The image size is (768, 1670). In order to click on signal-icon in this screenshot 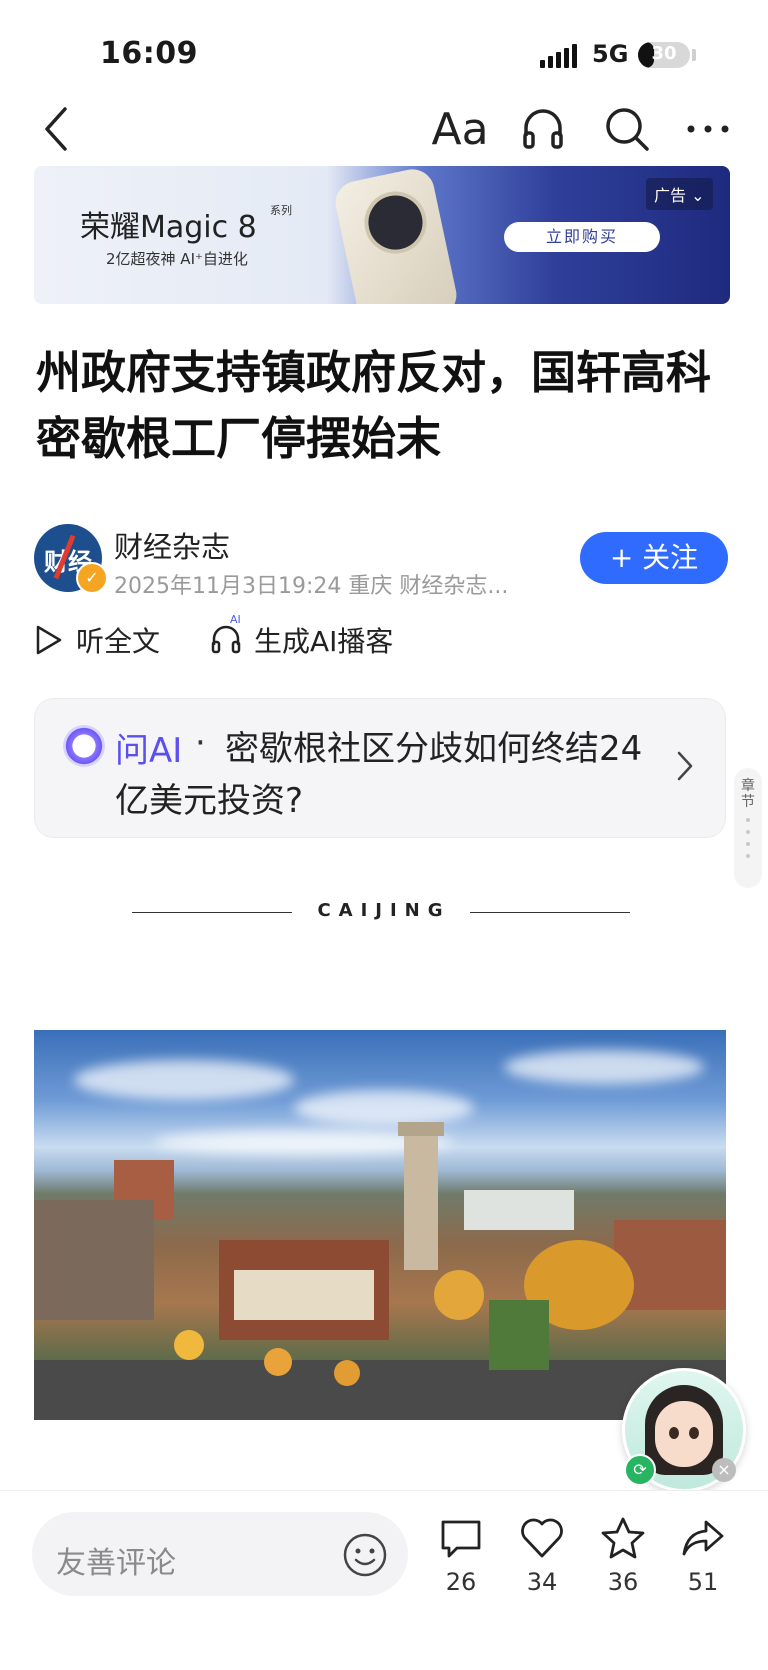, I will do `click(560, 56)`.